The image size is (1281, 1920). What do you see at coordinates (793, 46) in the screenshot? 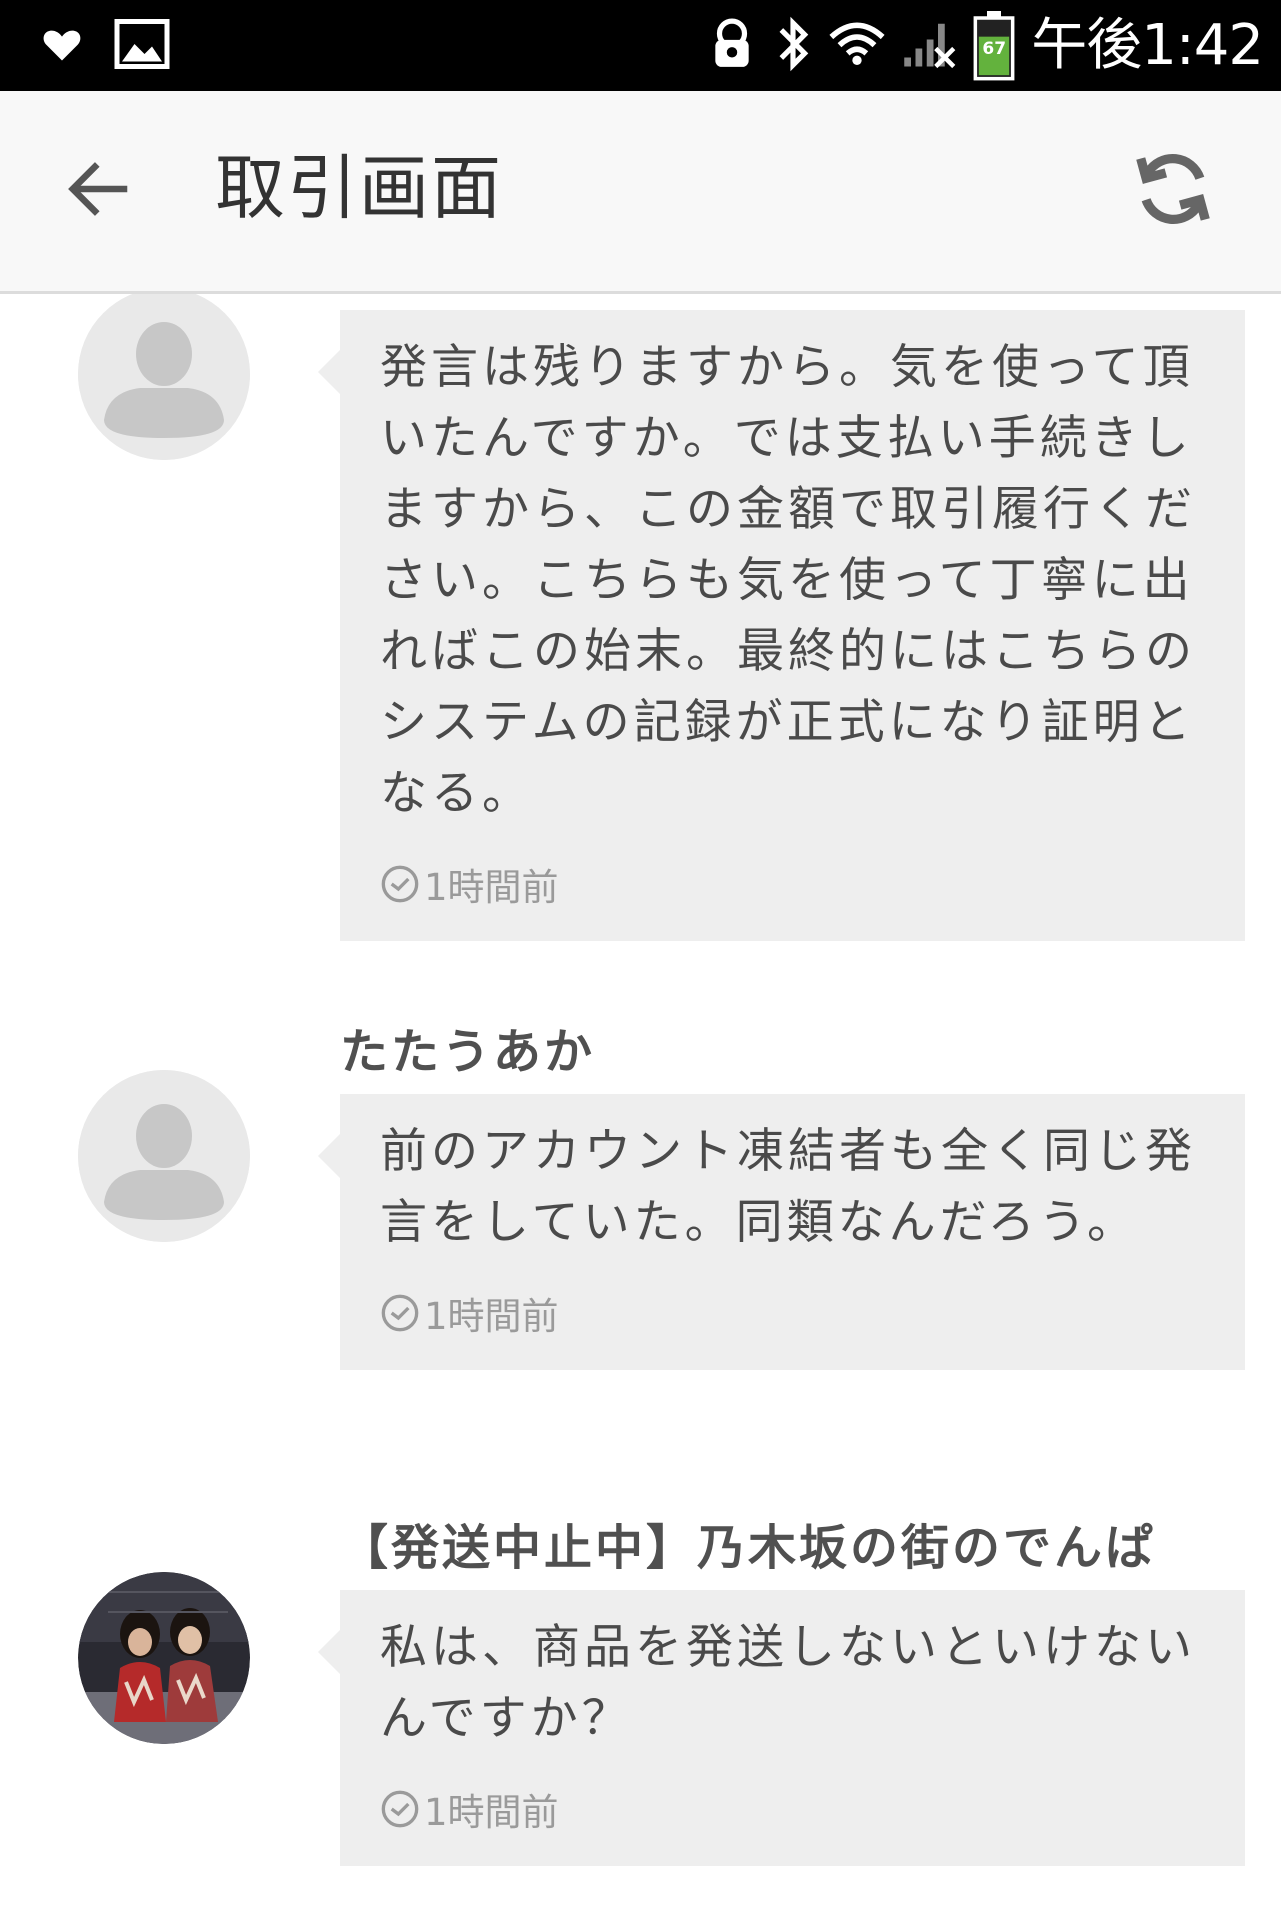
I see `bluetooth-icon` at bounding box center [793, 46].